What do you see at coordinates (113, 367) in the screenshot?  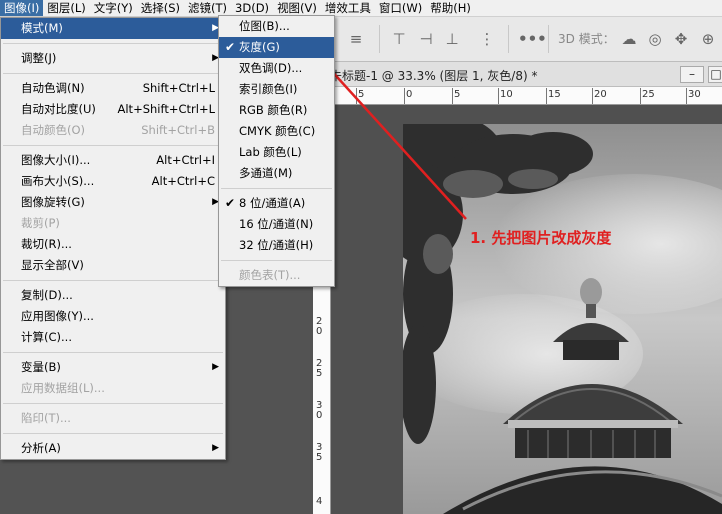 I see `image-menu-item: 变量(B) ▶` at bounding box center [113, 367].